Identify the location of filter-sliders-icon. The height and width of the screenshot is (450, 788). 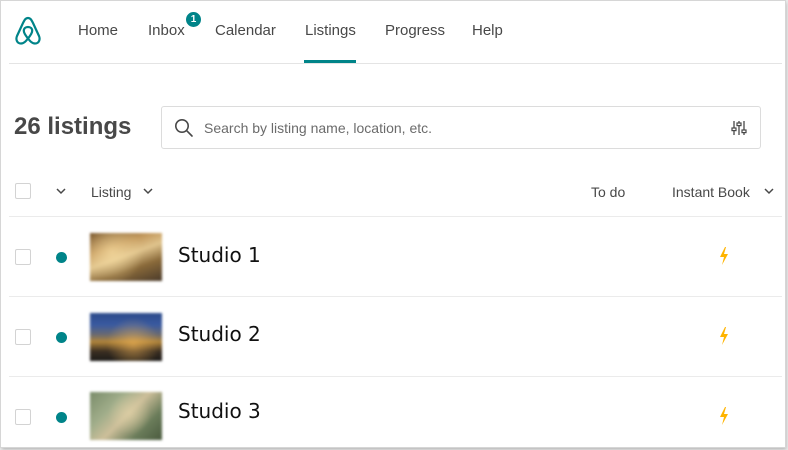
(739, 128).